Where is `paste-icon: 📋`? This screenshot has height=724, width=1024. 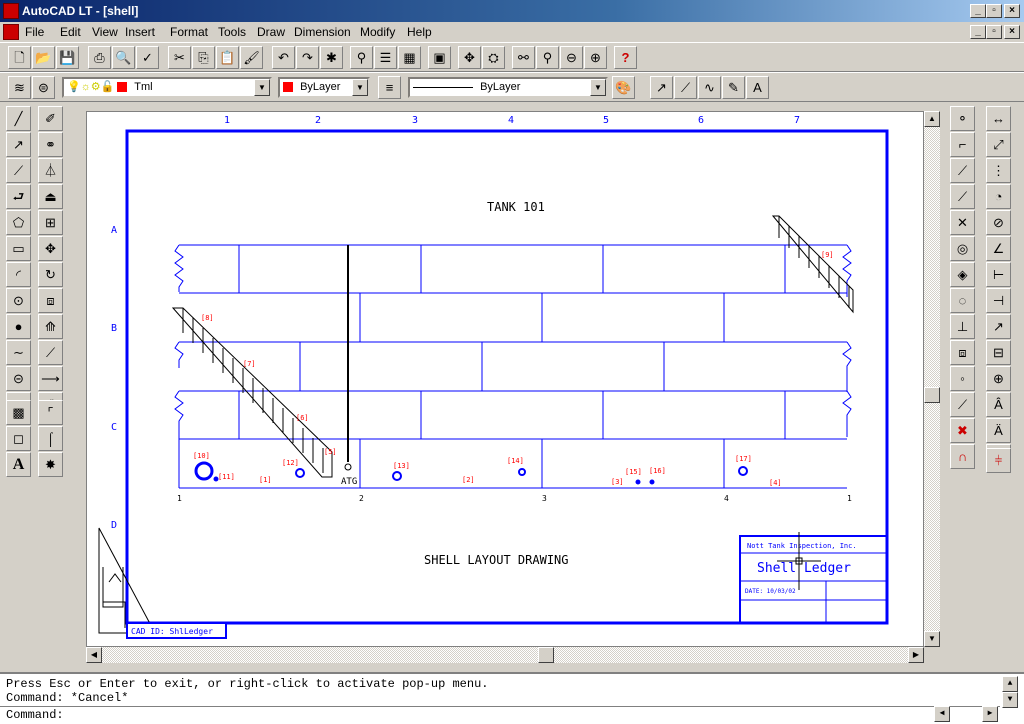 paste-icon: 📋 is located at coordinates (227, 57).